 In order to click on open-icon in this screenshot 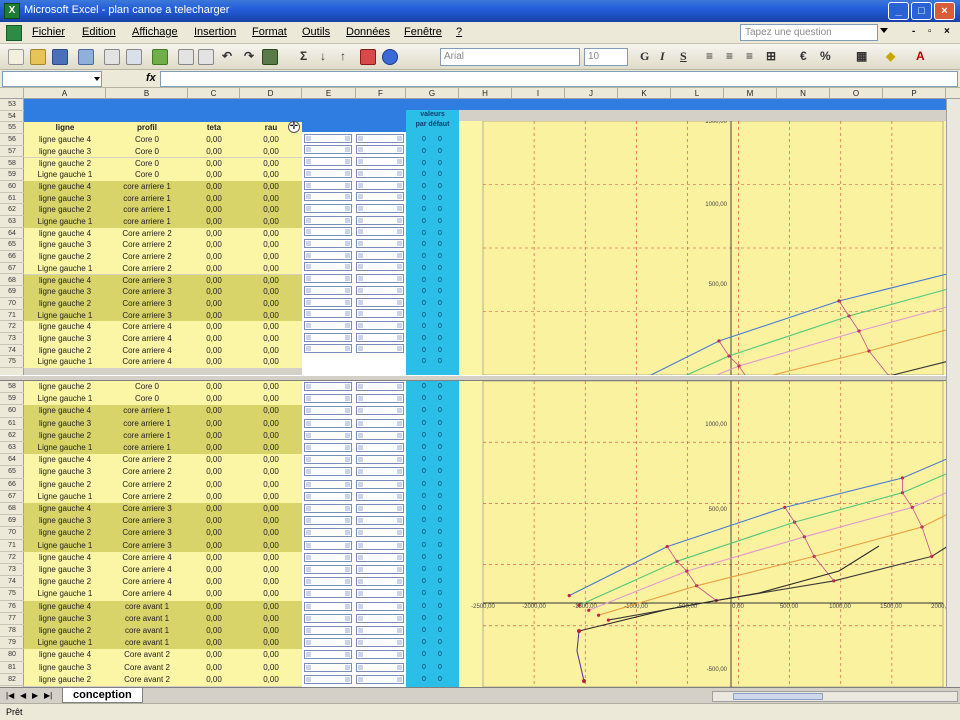, I will do `click(38, 57)`.